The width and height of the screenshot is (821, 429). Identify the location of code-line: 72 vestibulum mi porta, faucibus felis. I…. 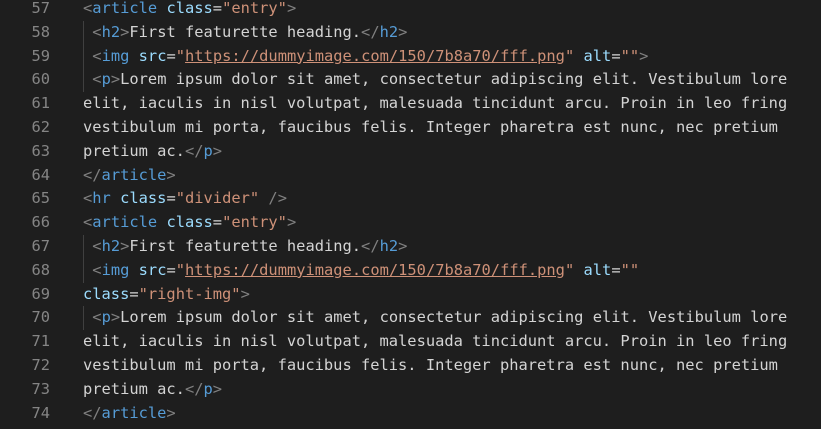
(410, 366).